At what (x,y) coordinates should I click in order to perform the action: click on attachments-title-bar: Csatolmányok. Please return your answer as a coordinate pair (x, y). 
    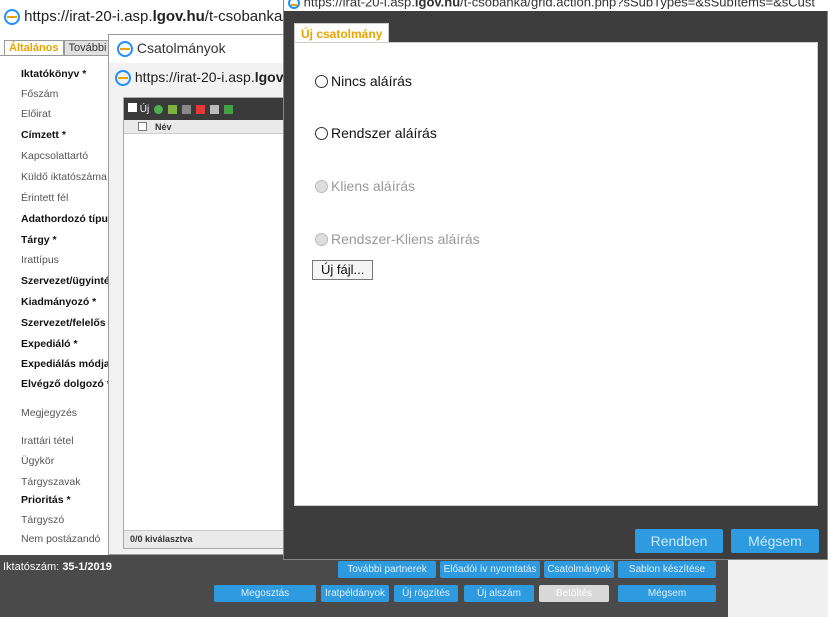
    Looking at the image, I should click on (199, 49).